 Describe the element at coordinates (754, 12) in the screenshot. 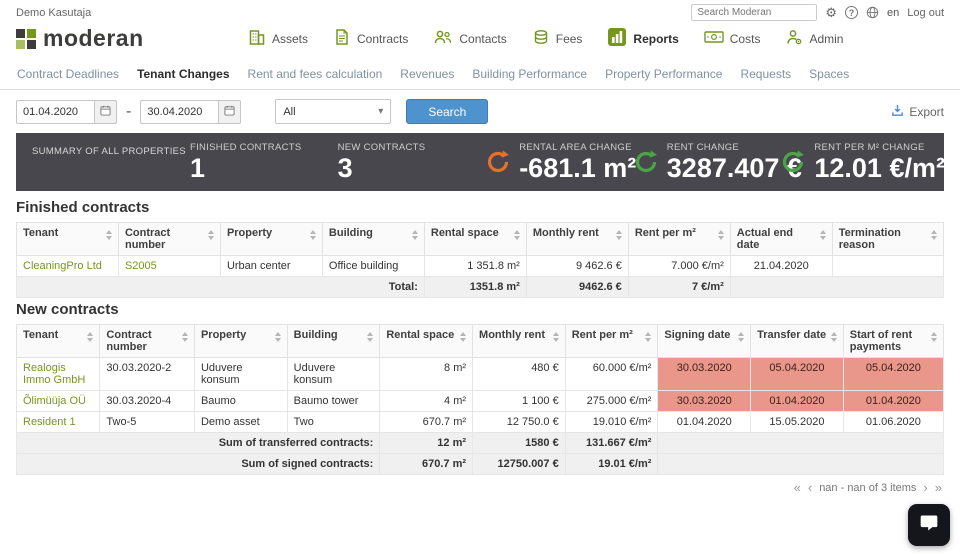

I see `global-search-input` at that location.